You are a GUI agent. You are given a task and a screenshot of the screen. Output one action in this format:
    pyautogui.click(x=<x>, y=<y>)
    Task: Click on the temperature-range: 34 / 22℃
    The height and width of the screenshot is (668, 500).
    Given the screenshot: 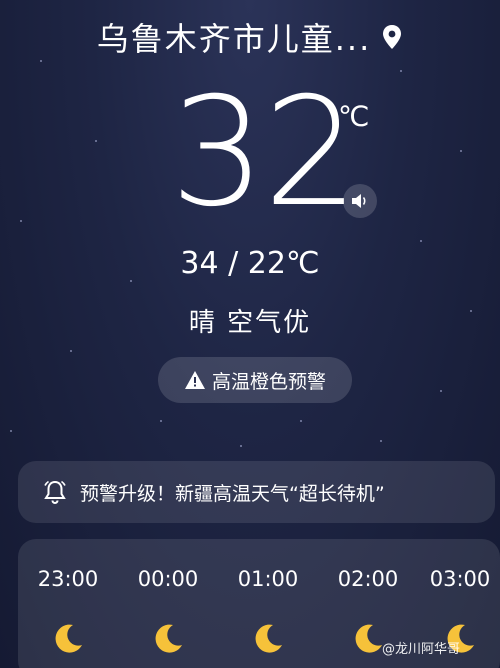 What is the action you would take?
    pyautogui.click(x=250, y=263)
    